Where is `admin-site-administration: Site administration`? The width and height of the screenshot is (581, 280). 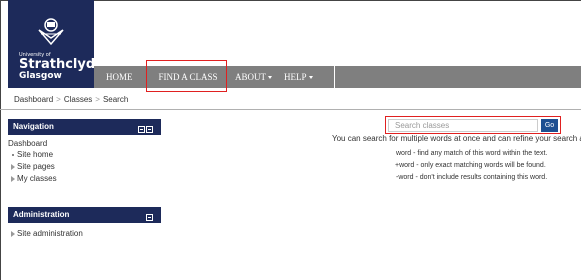
admin-site-administration: Site administration is located at coordinates (84, 234).